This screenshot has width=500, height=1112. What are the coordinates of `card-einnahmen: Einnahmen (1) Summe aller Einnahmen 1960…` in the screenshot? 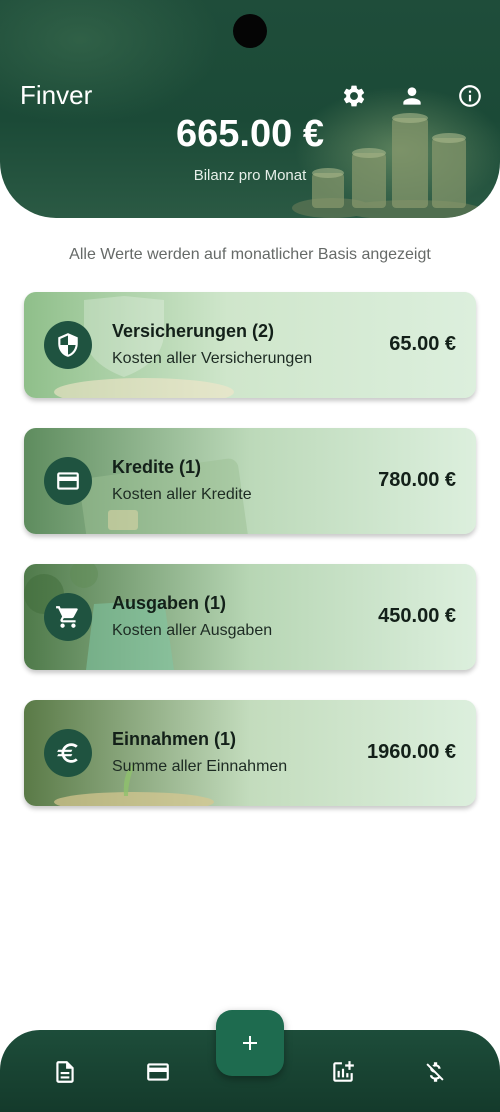 It's located at (250, 753).